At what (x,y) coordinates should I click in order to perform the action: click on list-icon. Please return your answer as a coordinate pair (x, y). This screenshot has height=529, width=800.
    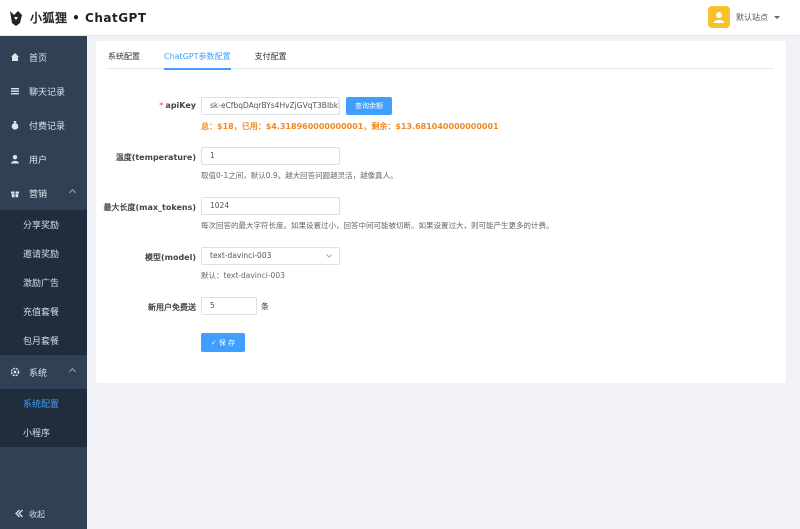
    Looking at the image, I should click on (15, 91).